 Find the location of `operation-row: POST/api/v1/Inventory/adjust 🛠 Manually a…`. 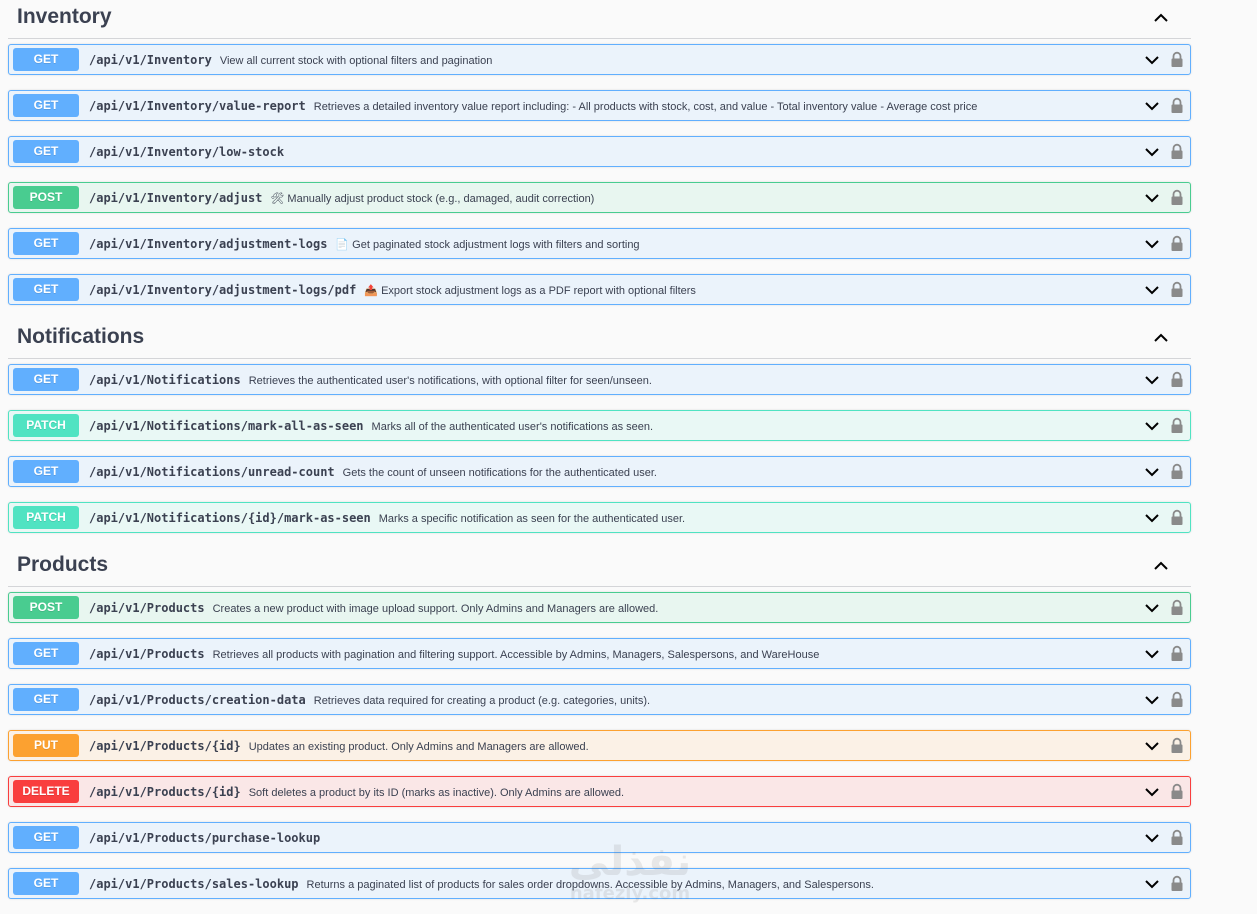

operation-row: POST/api/v1/Inventory/adjust 🛠 Manually a… is located at coordinates (599, 197).